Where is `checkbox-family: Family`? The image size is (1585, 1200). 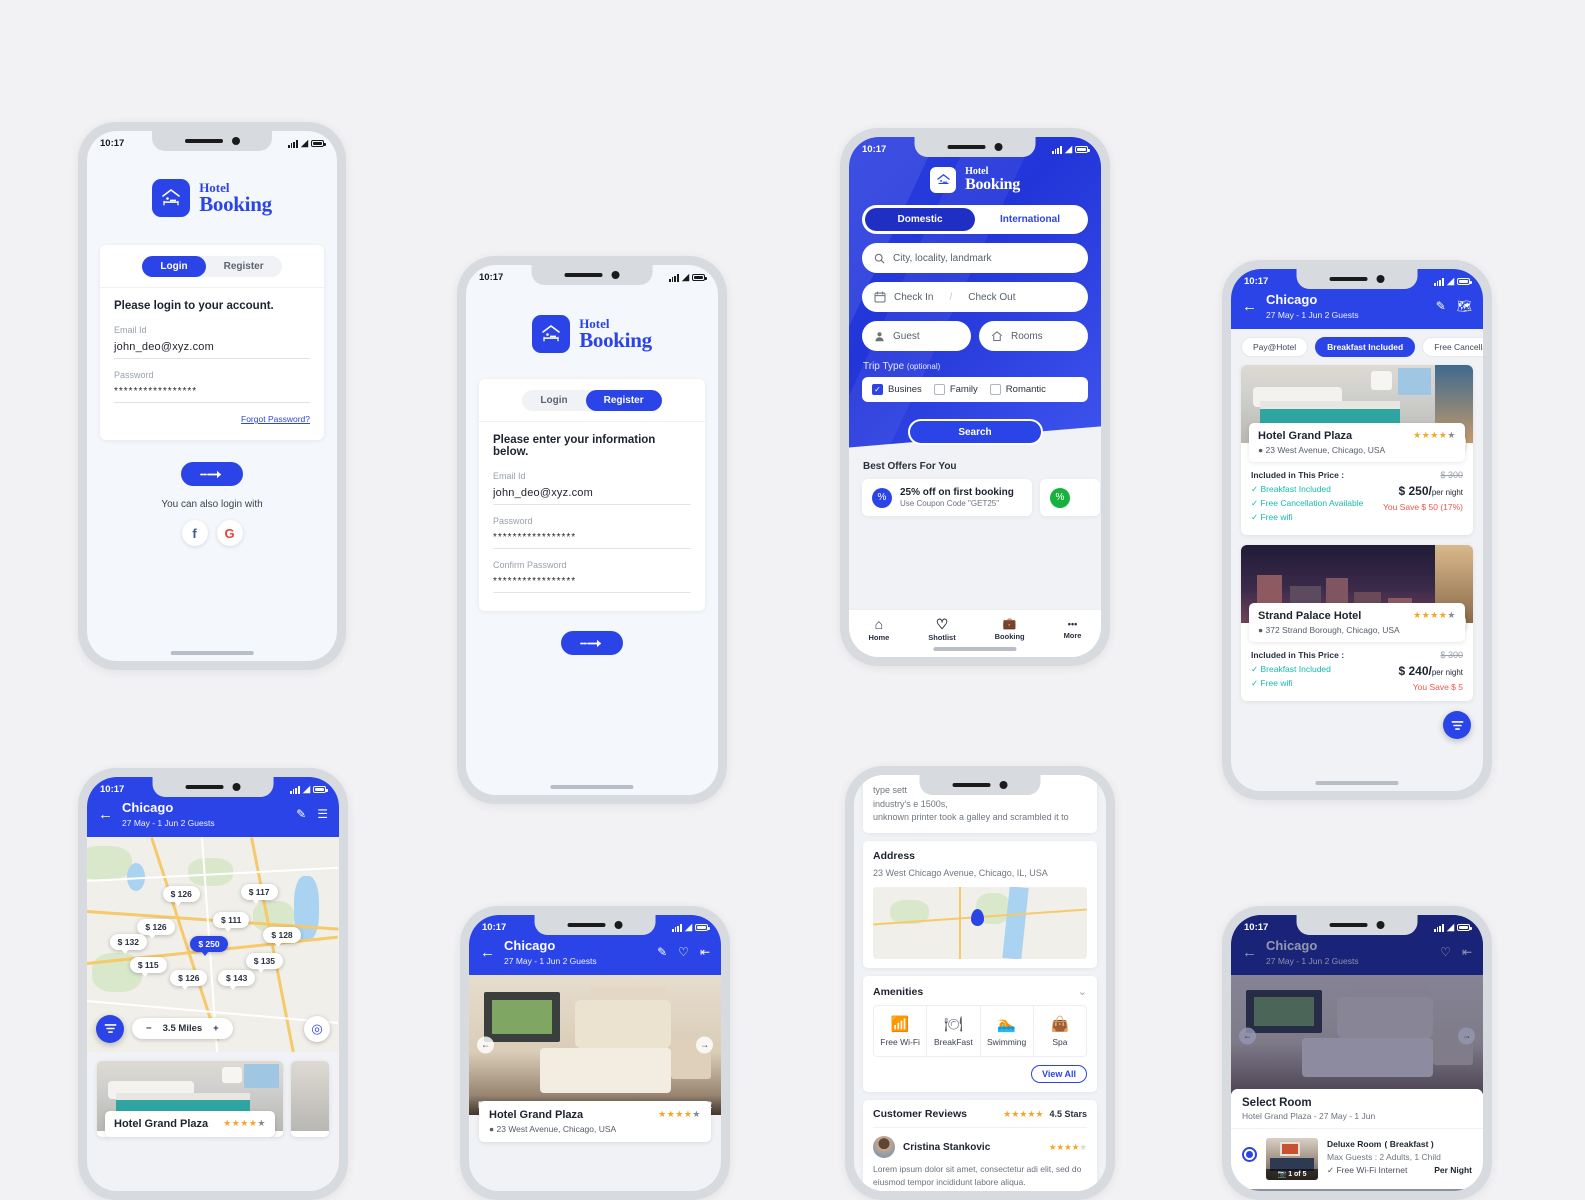 checkbox-family: Family is located at coordinates (955, 389).